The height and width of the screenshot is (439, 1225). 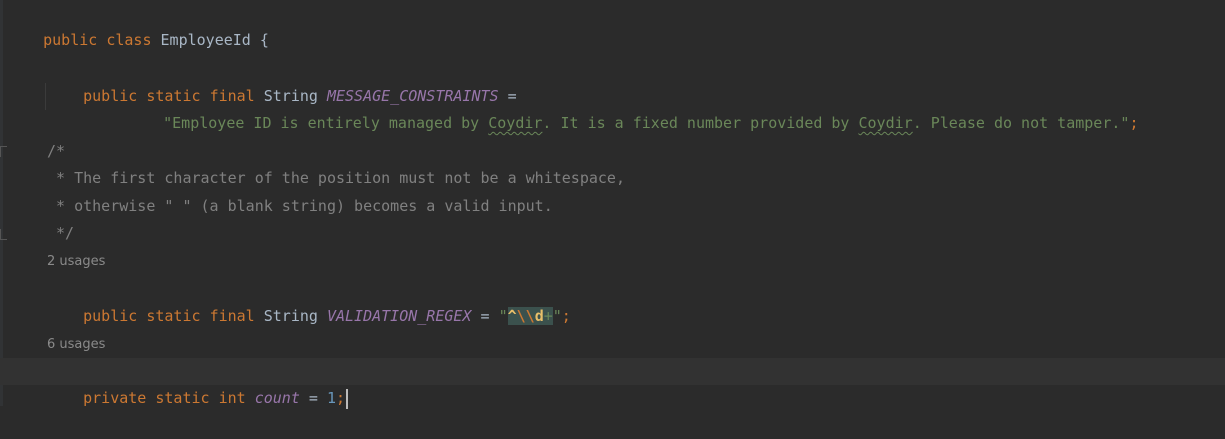 What do you see at coordinates (612, 24) in the screenshot?
I see `code-line-1: public class EmployeeId {` at bounding box center [612, 24].